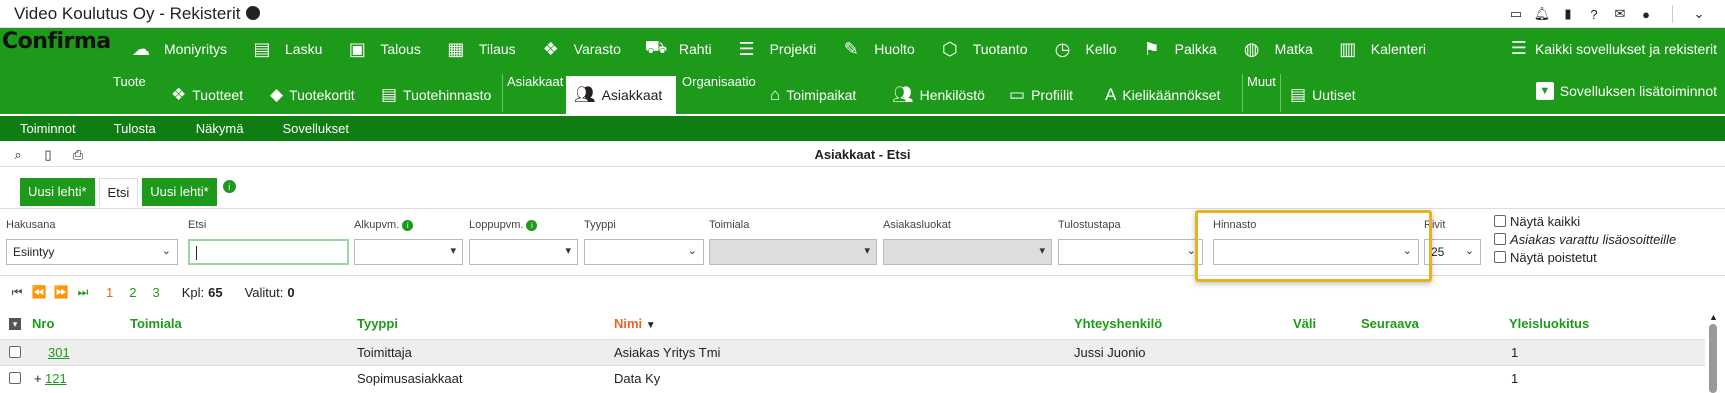 The width and height of the screenshot is (1725, 393). What do you see at coordinates (1620, 14) in the screenshot?
I see `mail-icon: ✉` at bounding box center [1620, 14].